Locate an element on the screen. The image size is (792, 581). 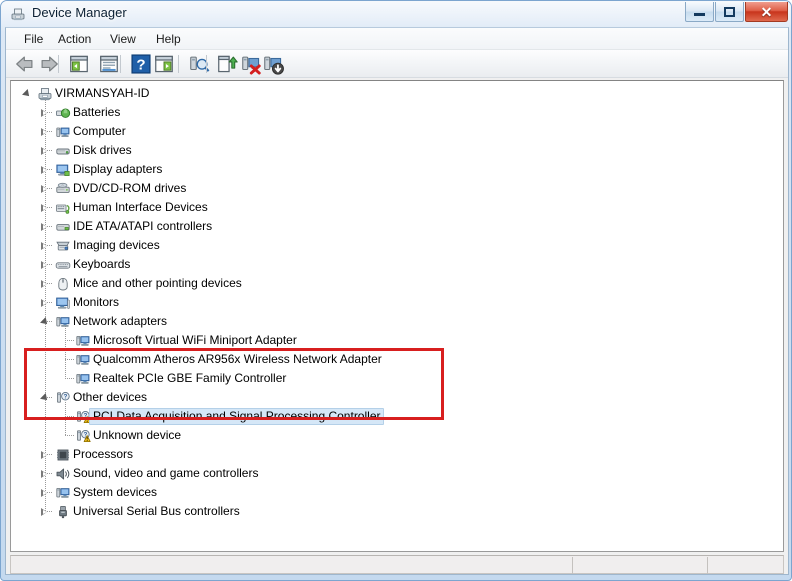
properties-button is located at coordinates (109, 64).